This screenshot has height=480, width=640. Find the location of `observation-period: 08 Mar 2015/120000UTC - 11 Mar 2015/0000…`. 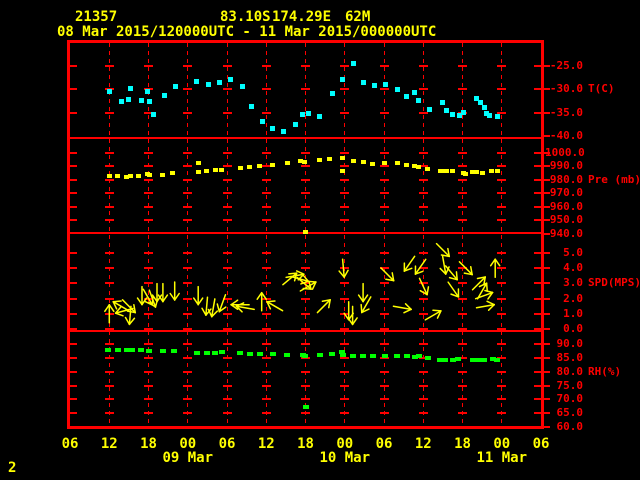

observation-period: 08 Mar 2015/120000UTC - 11 Mar 2015/0000… is located at coordinates (247, 32).